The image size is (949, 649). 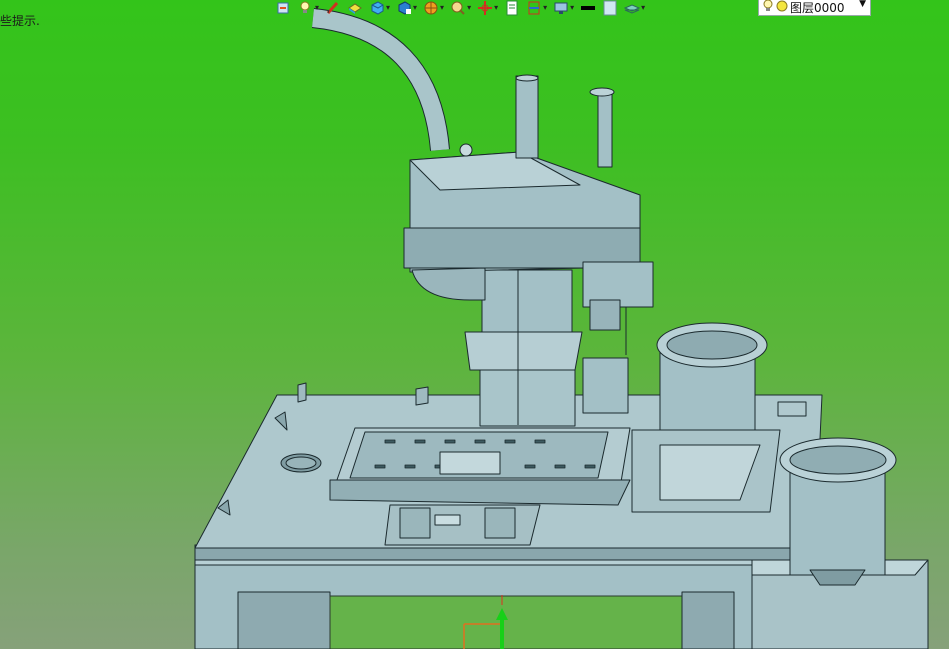 I want to click on new-sheet-icon, so click(x=512, y=8).